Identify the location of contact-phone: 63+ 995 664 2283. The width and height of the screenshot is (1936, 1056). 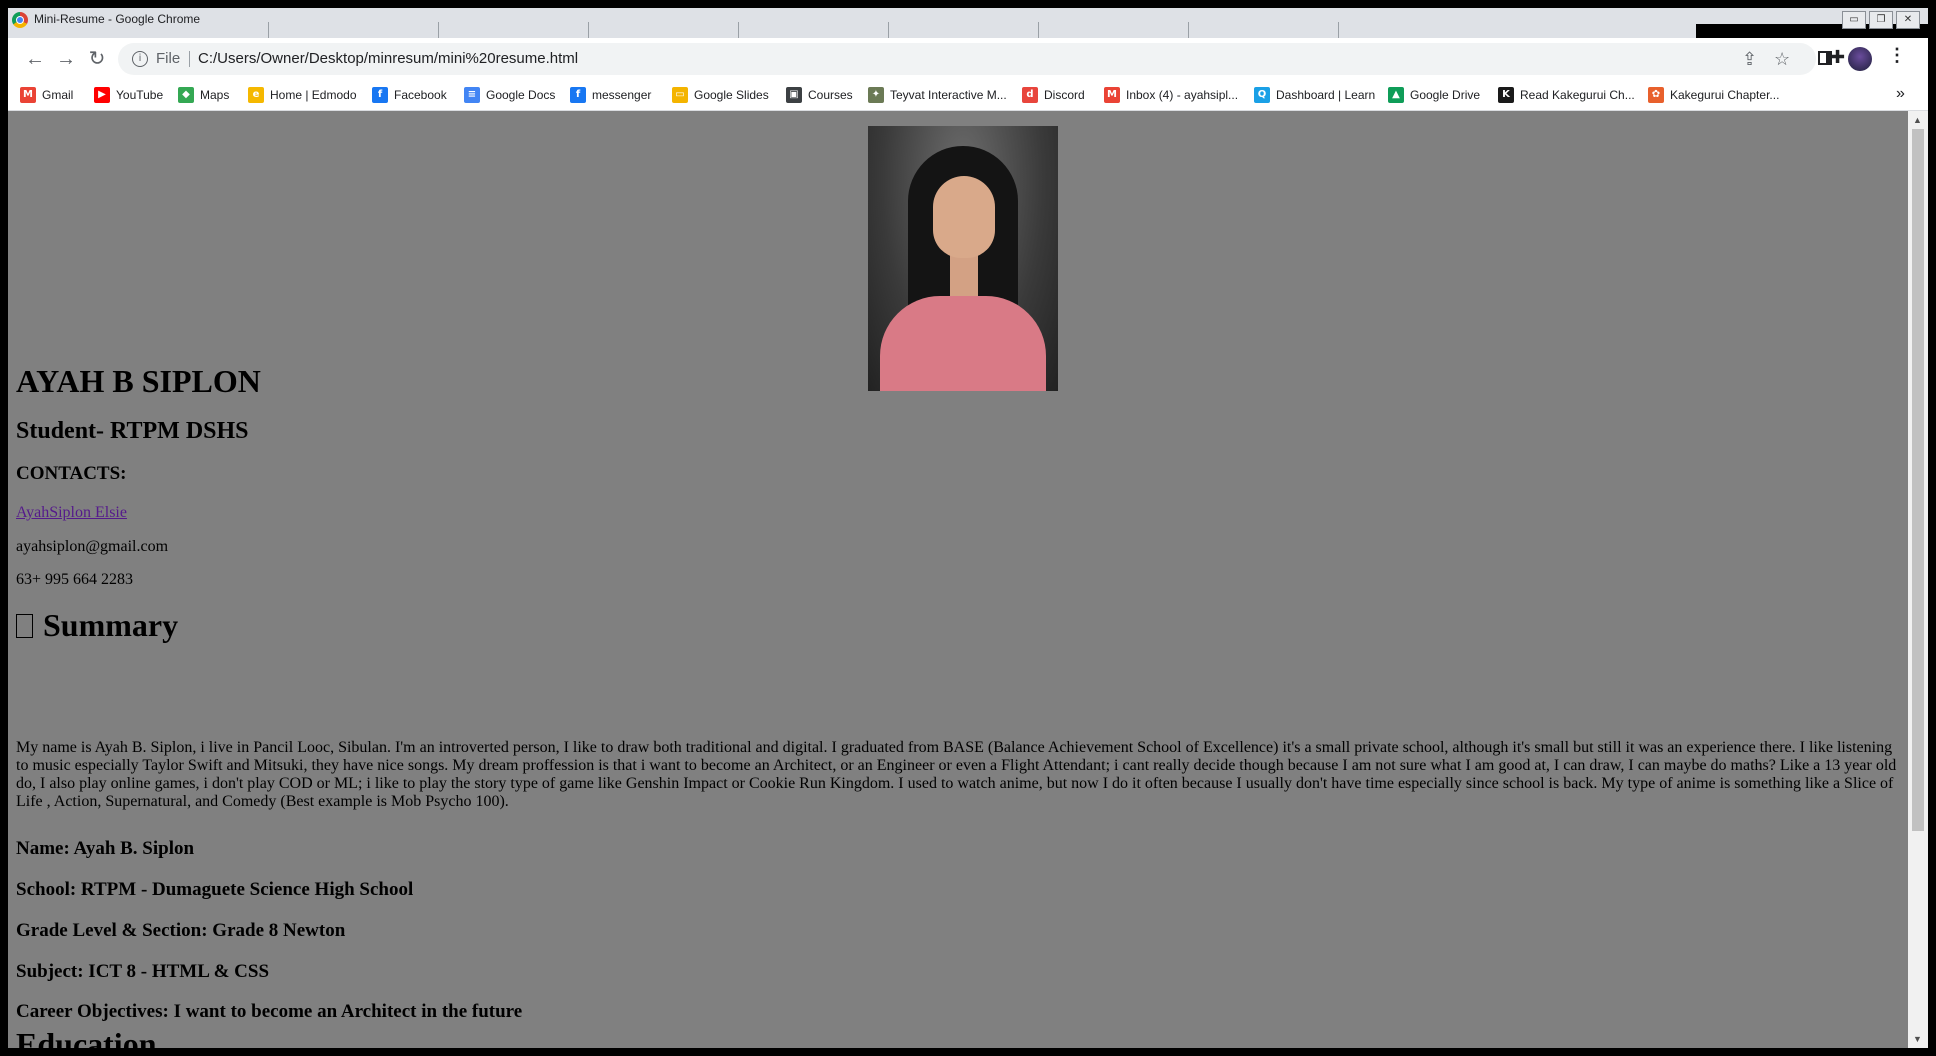
(75, 579).